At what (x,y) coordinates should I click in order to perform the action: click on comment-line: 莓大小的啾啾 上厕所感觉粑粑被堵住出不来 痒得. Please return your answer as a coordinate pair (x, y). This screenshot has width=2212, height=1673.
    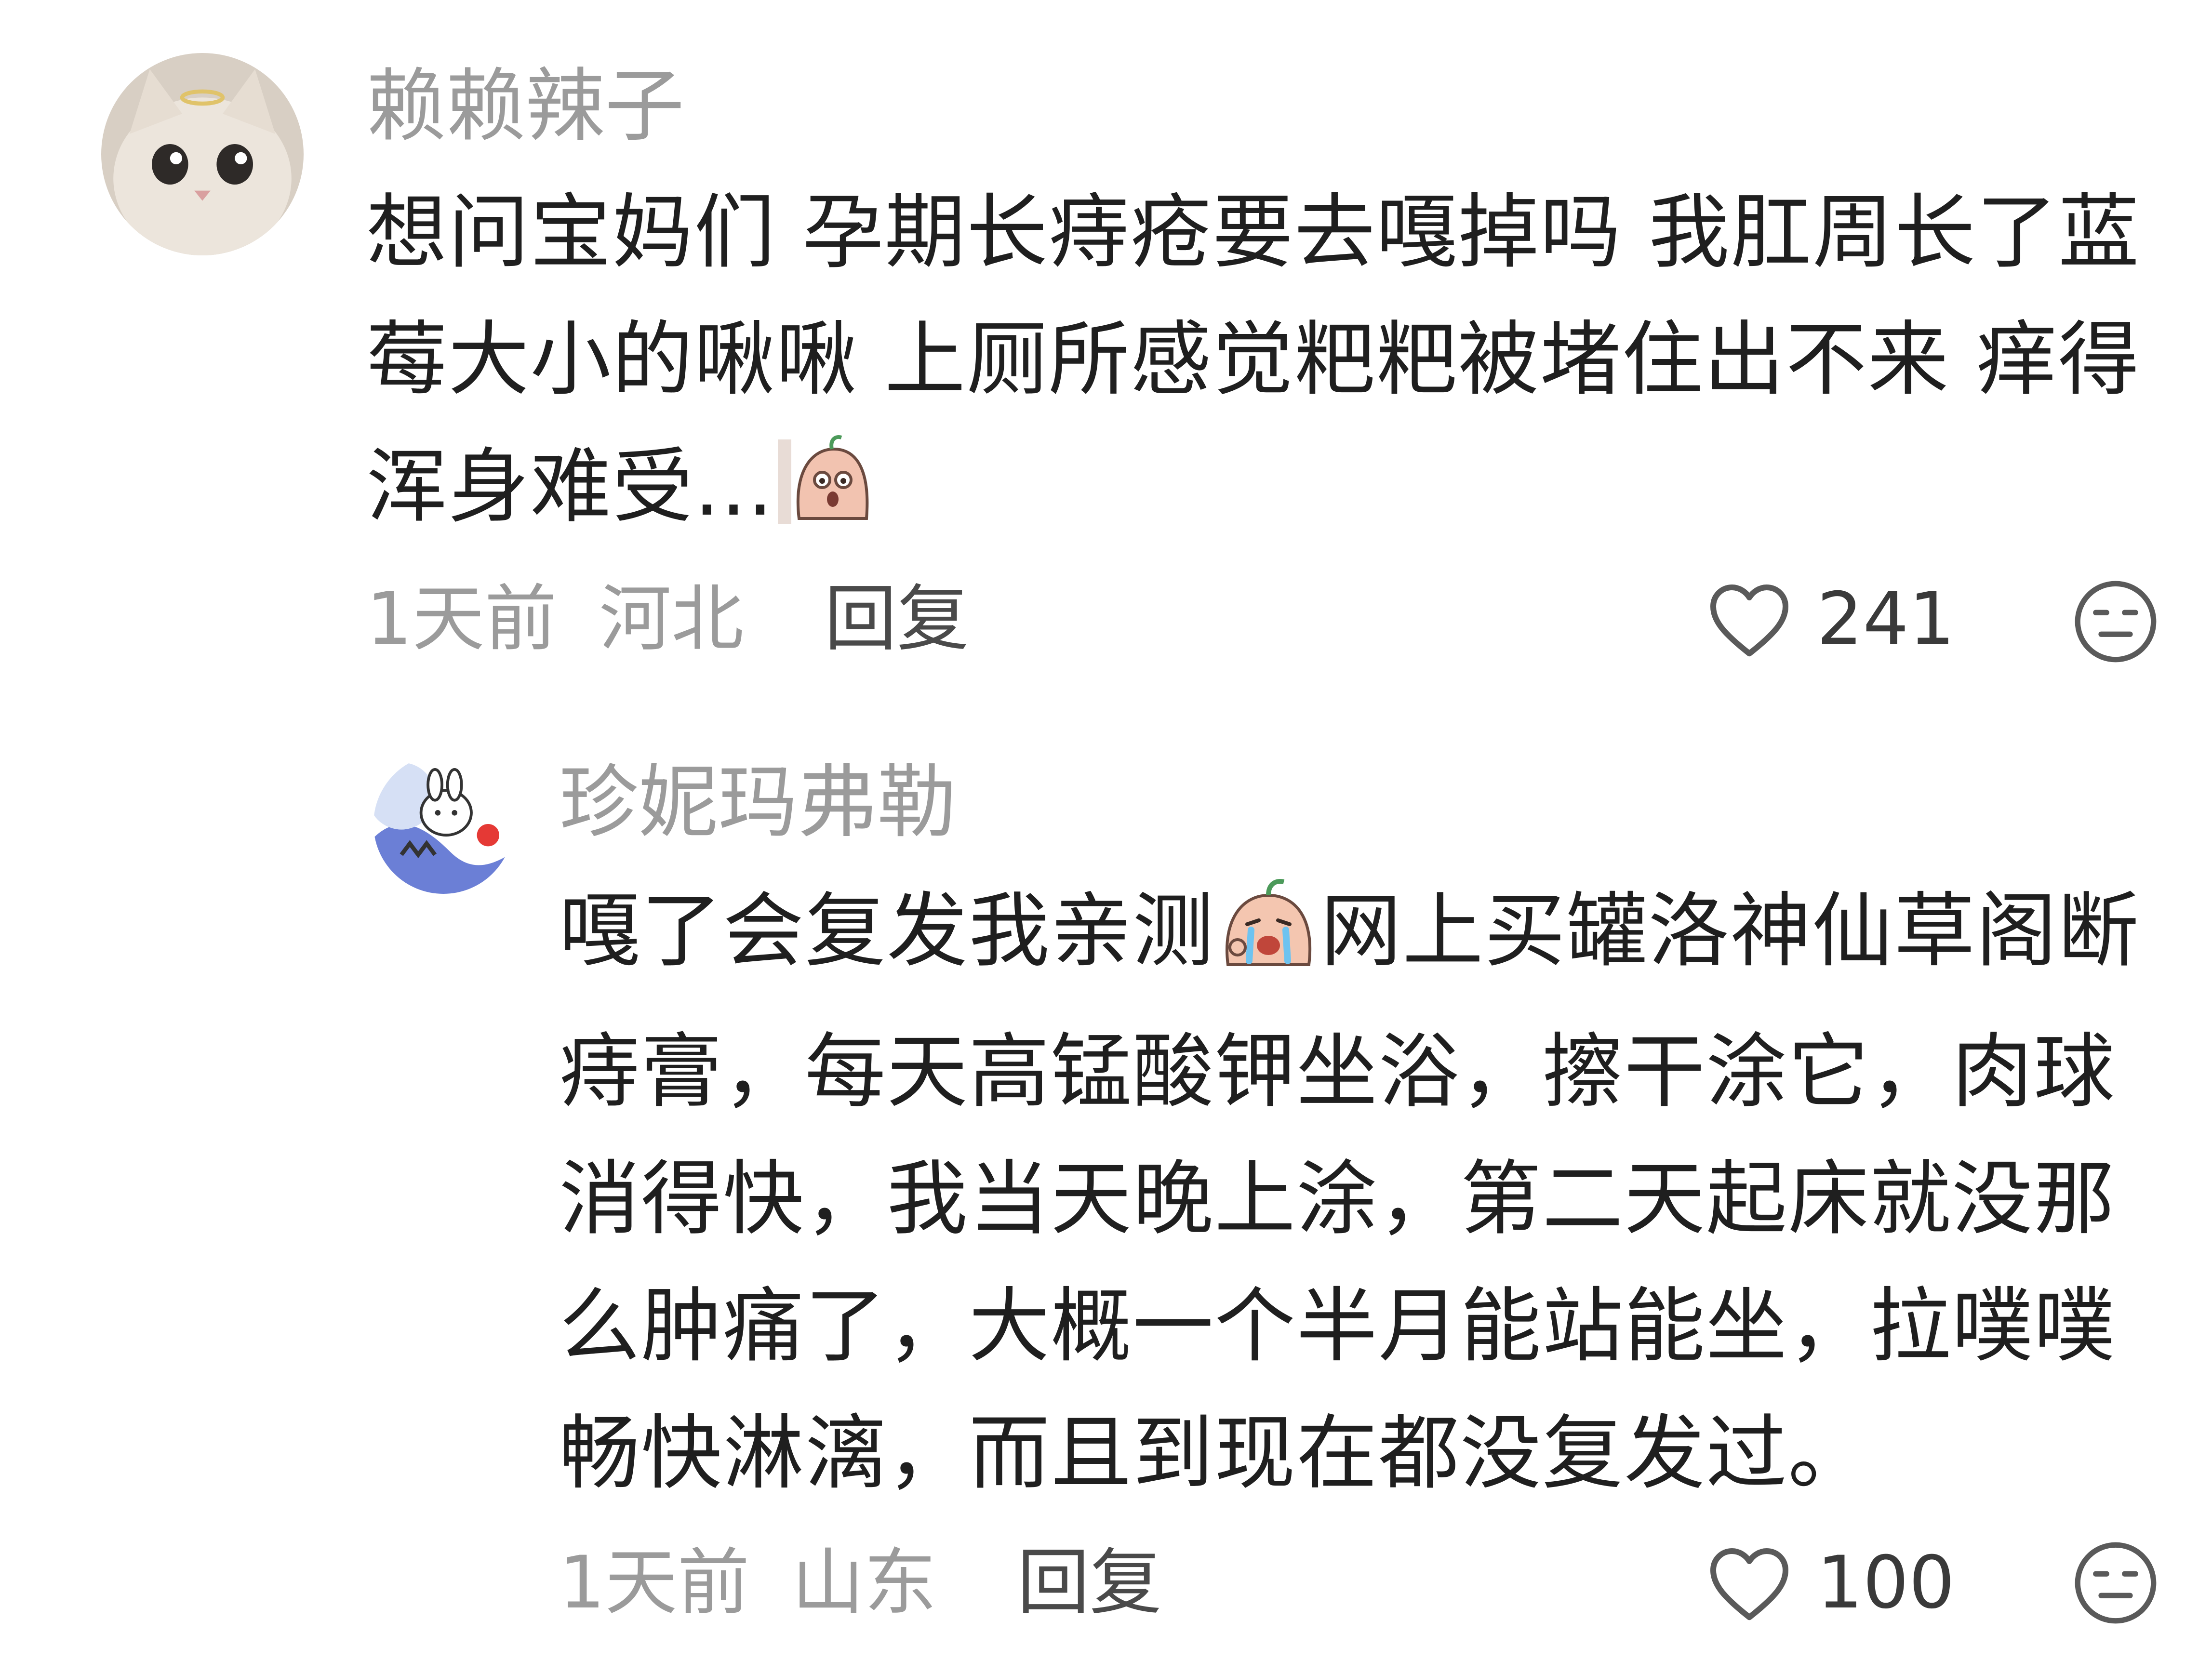
    Looking at the image, I should click on (1253, 360).